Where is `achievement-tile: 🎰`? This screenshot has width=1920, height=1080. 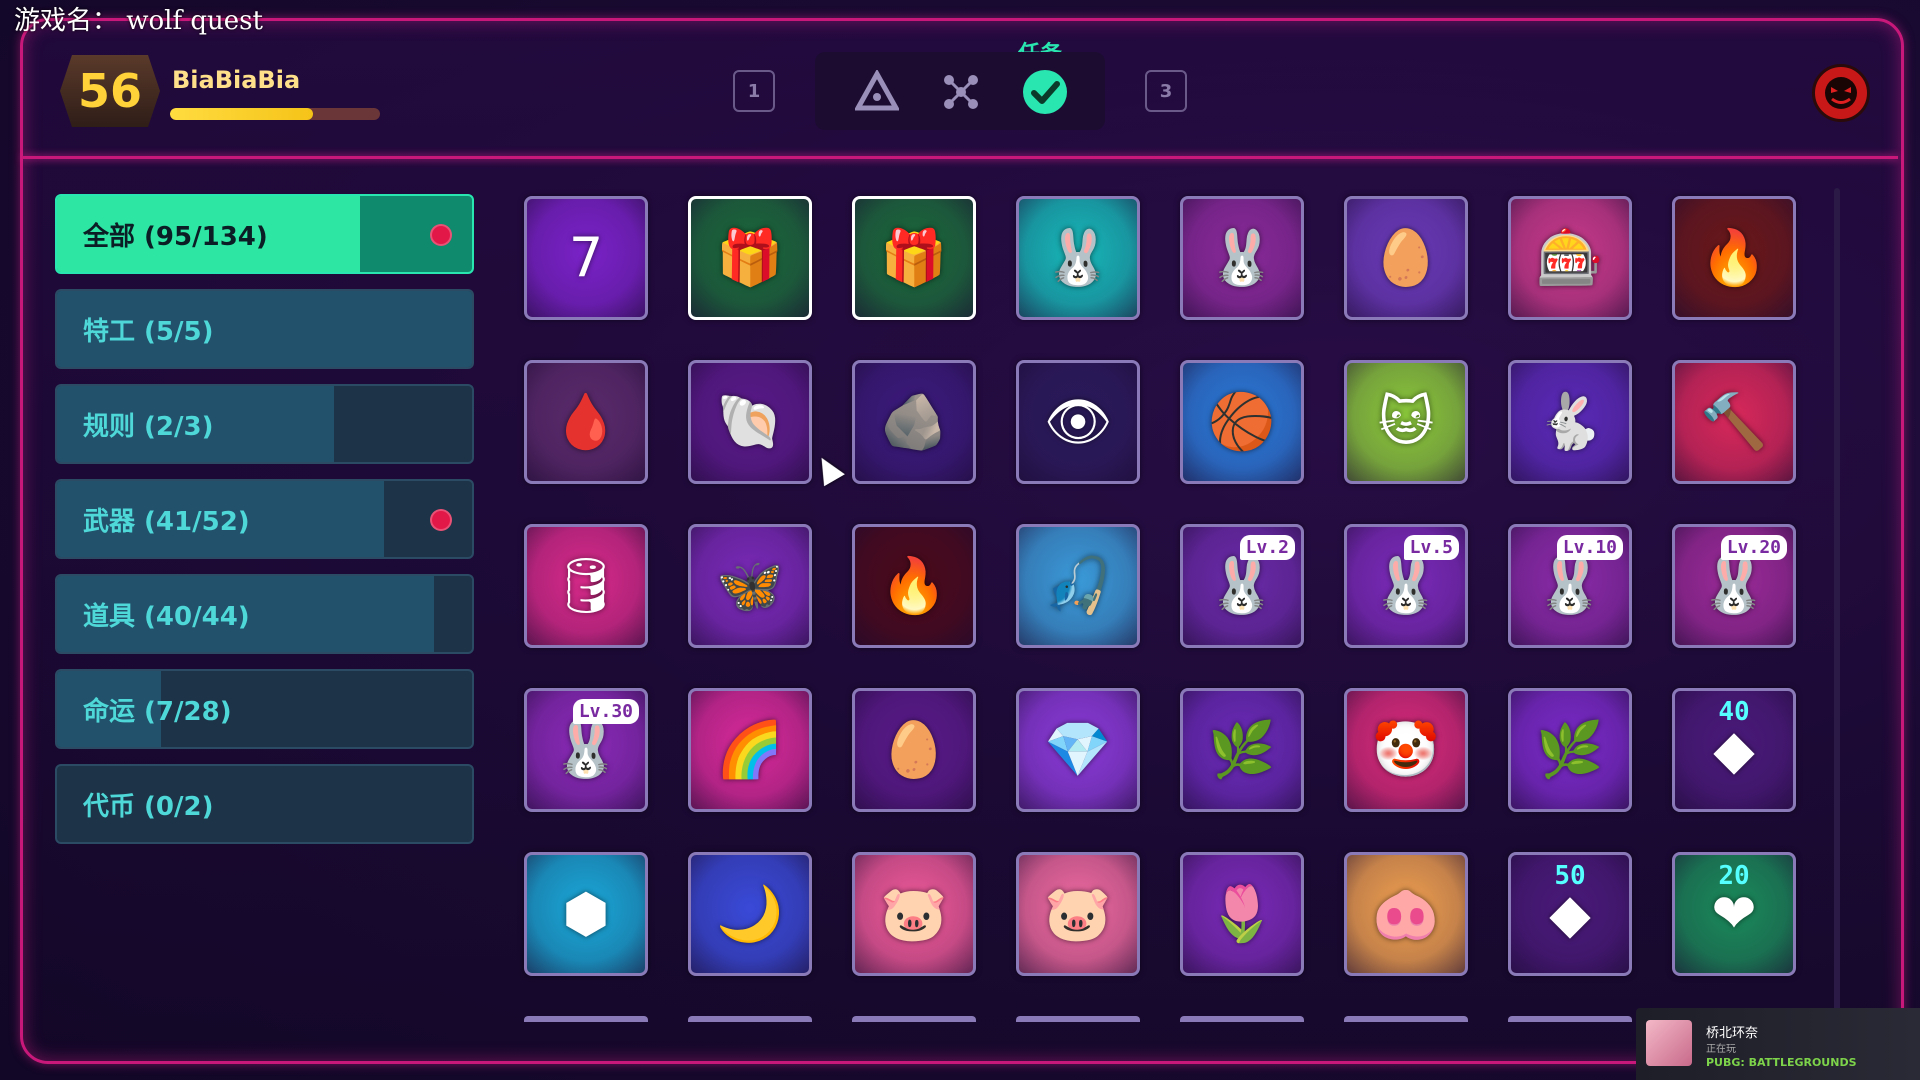 achievement-tile: 🎰 is located at coordinates (1570, 258).